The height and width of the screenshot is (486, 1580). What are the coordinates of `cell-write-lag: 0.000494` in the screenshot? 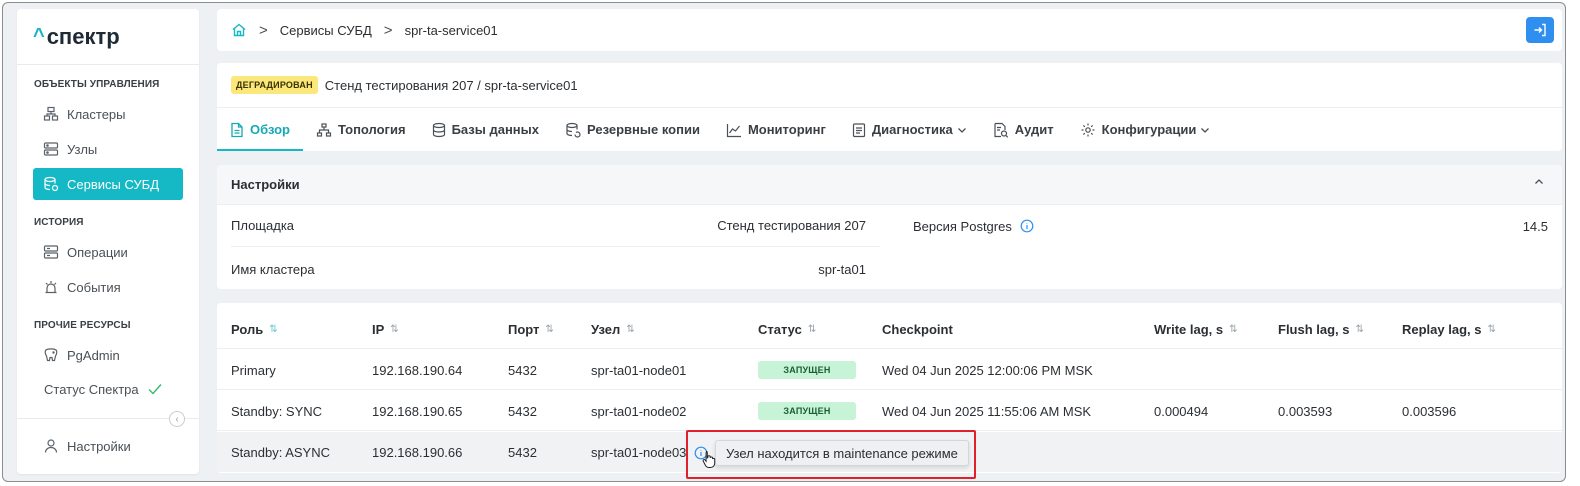 It's located at (1181, 411).